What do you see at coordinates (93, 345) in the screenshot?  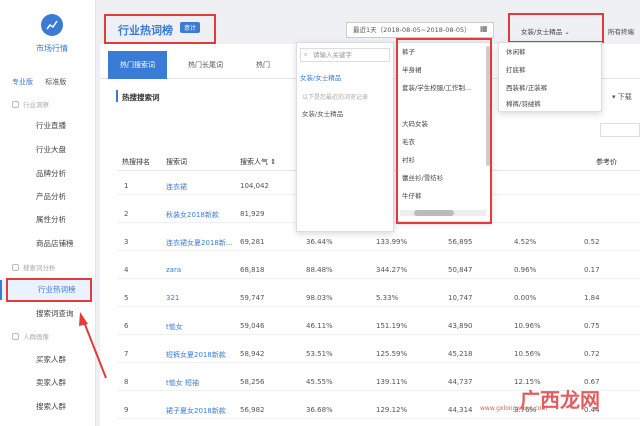 I see `annotation-arrow` at bounding box center [93, 345].